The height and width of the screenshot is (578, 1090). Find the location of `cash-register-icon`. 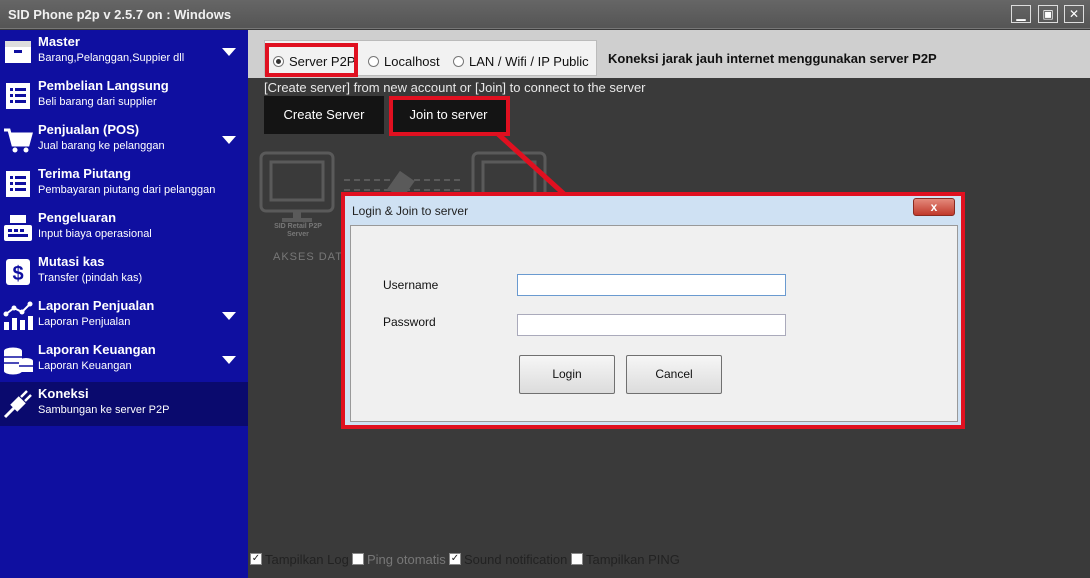

cash-register-icon is located at coordinates (18, 228).